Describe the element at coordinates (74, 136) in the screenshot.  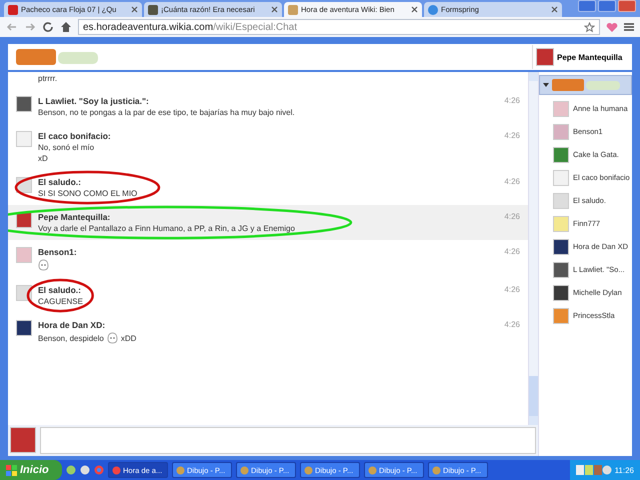
I see `username: El caco bonifacio:` at that location.